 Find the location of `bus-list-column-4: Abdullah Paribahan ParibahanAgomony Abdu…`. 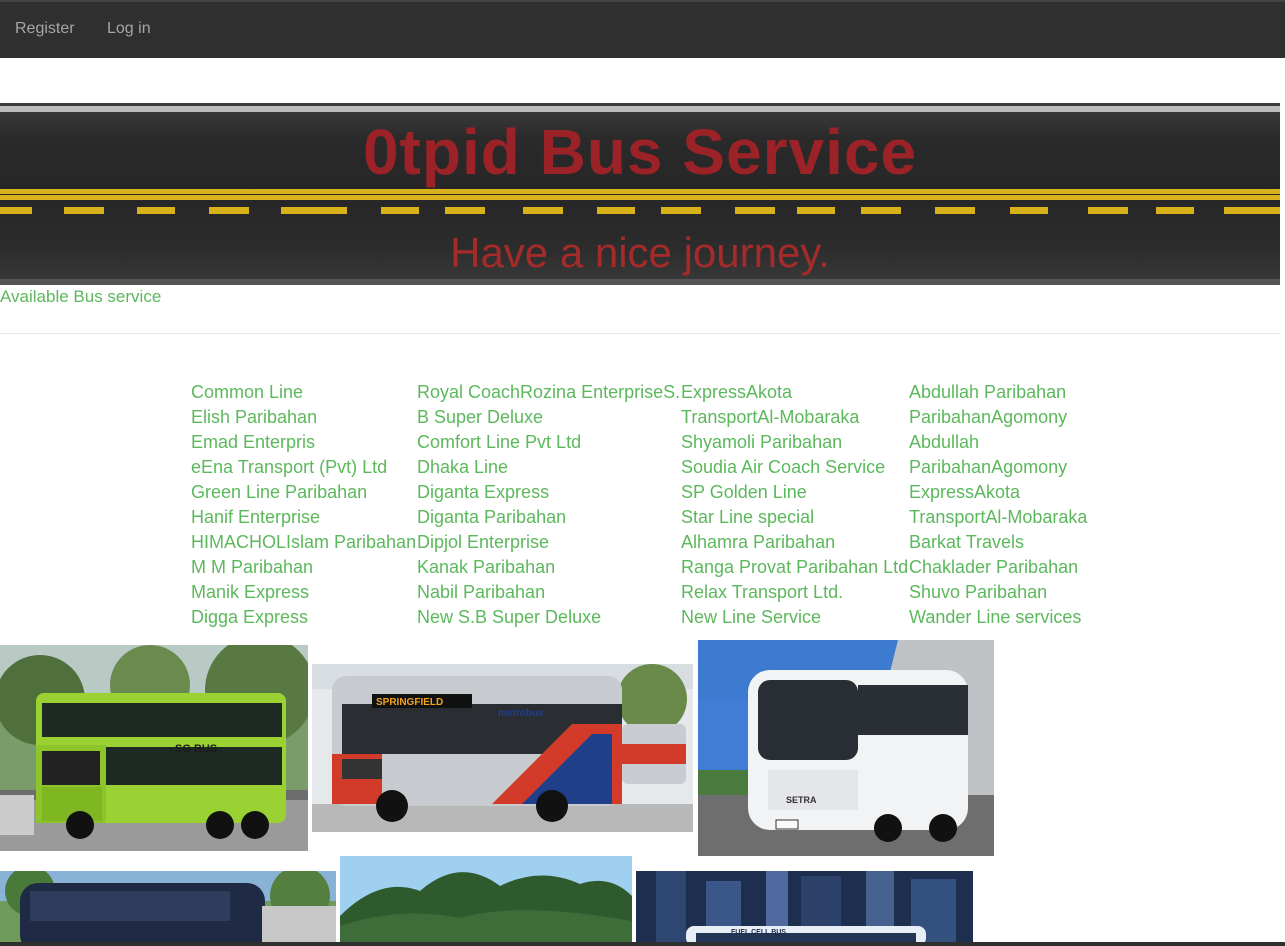

bus-list-column-4: Abdullah Paribahan ParibahanAgomony Abdu… is located at coordinates (998, 505).